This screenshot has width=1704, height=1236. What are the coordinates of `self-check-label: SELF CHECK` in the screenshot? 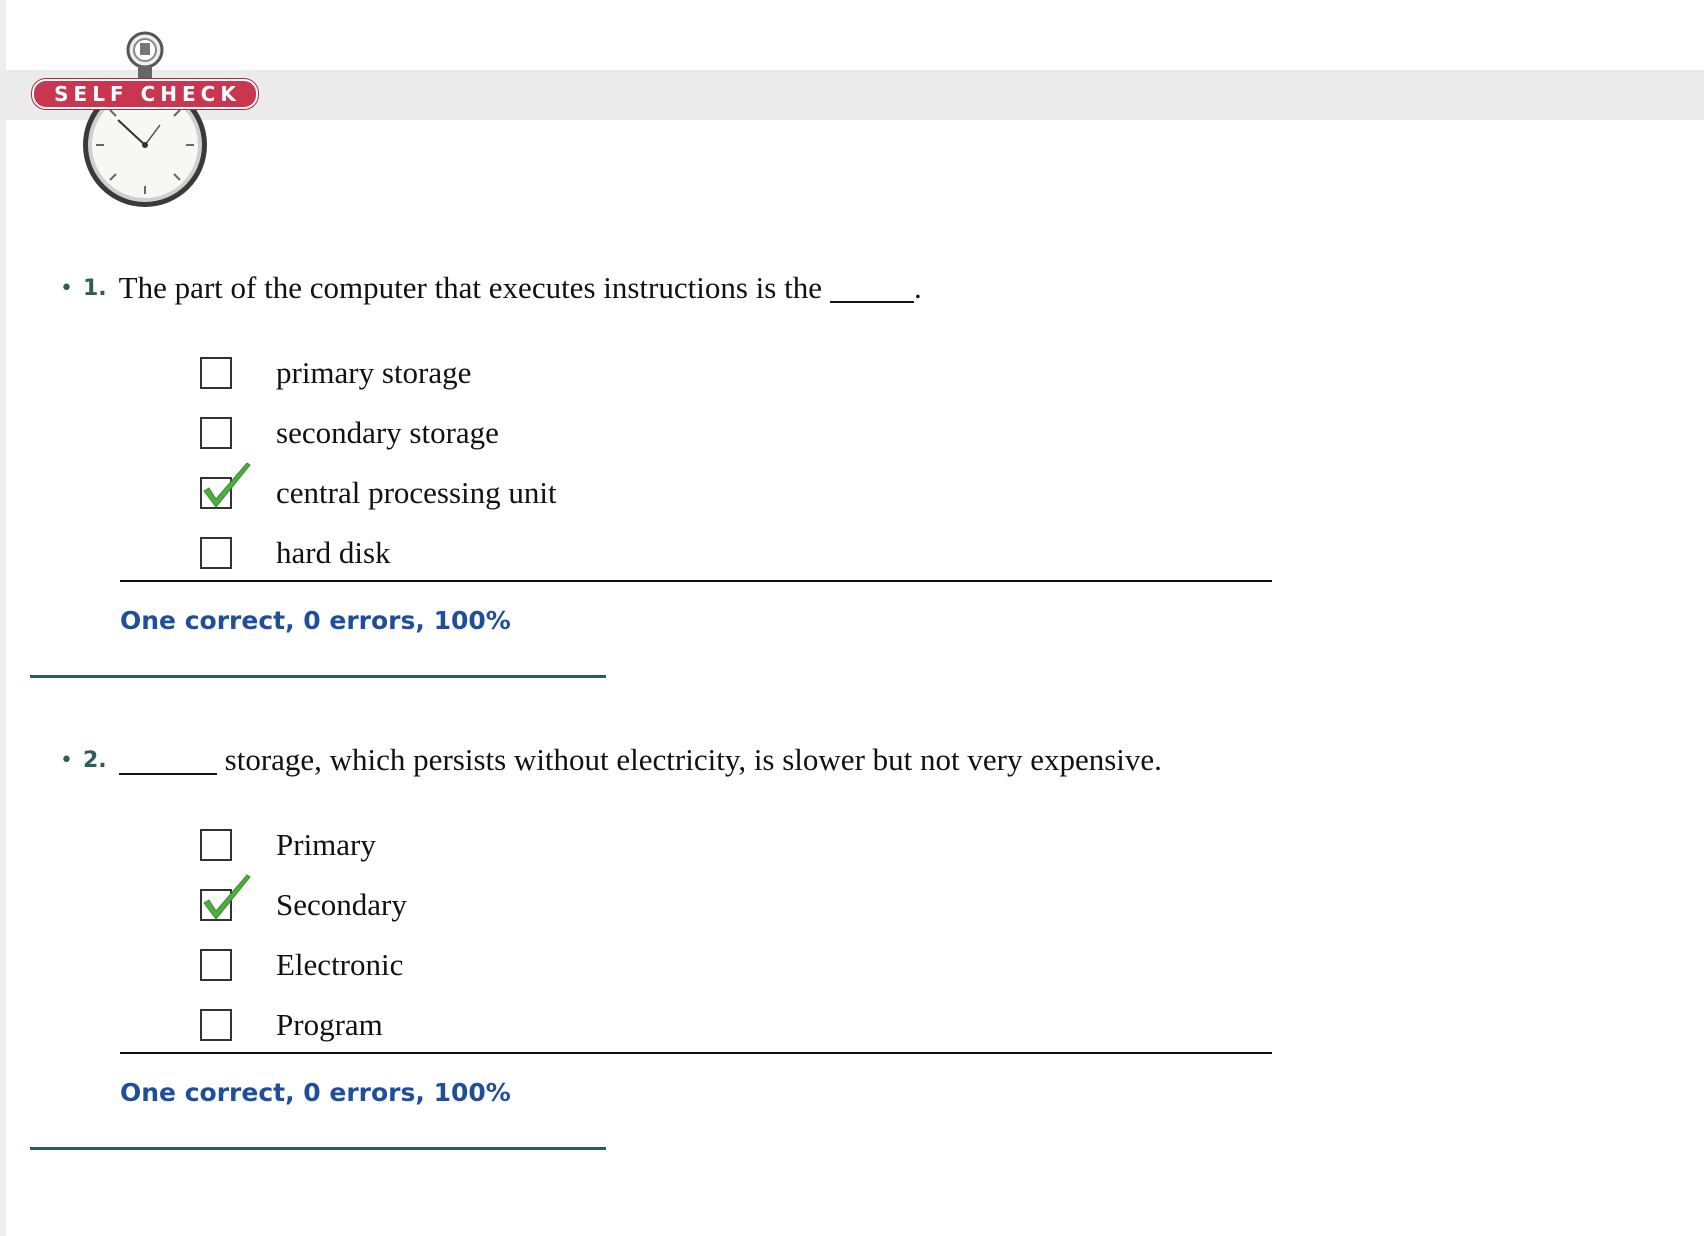 It's located at (147, 94).